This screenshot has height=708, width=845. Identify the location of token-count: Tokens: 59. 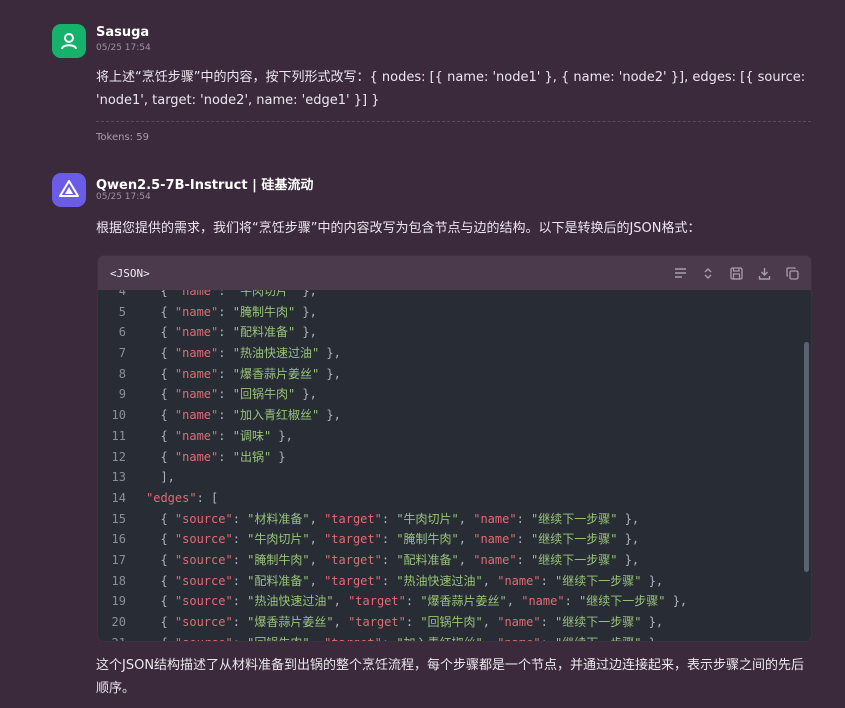
(122, 137).